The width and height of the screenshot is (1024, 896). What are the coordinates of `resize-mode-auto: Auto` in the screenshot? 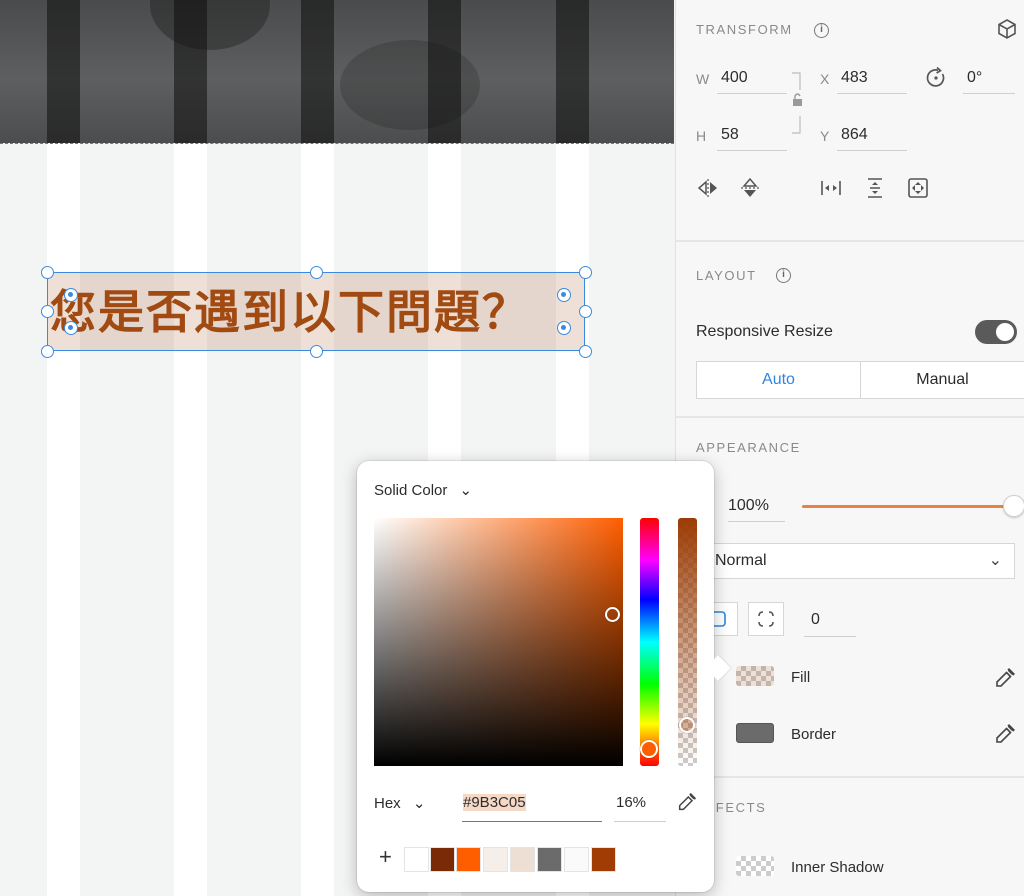 It's located at (779, 380).